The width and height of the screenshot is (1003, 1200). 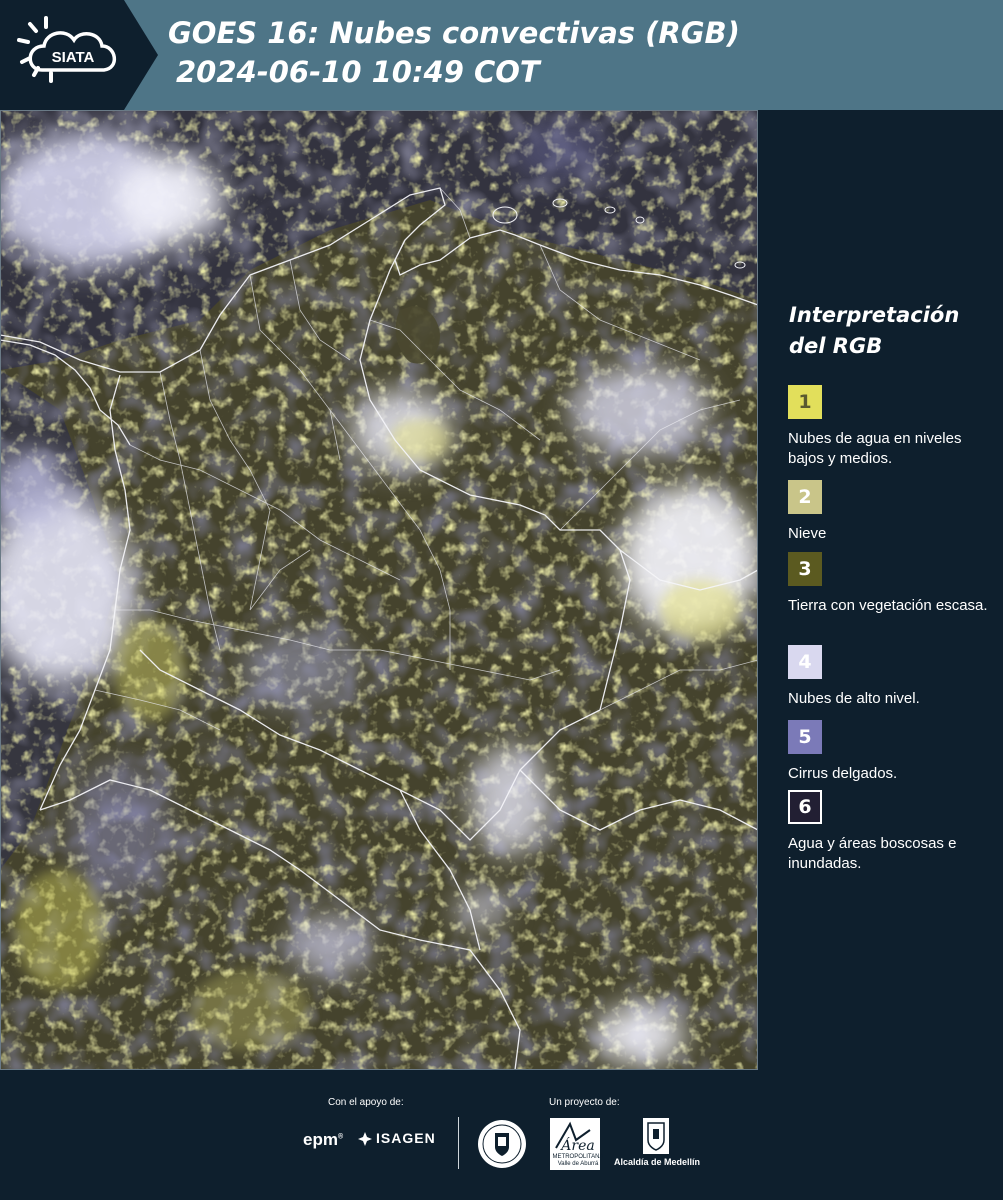 I want to click on area-metropolitana-text: METROPOLITANA Valle de Aburrá, so click(x=578, y=1160).